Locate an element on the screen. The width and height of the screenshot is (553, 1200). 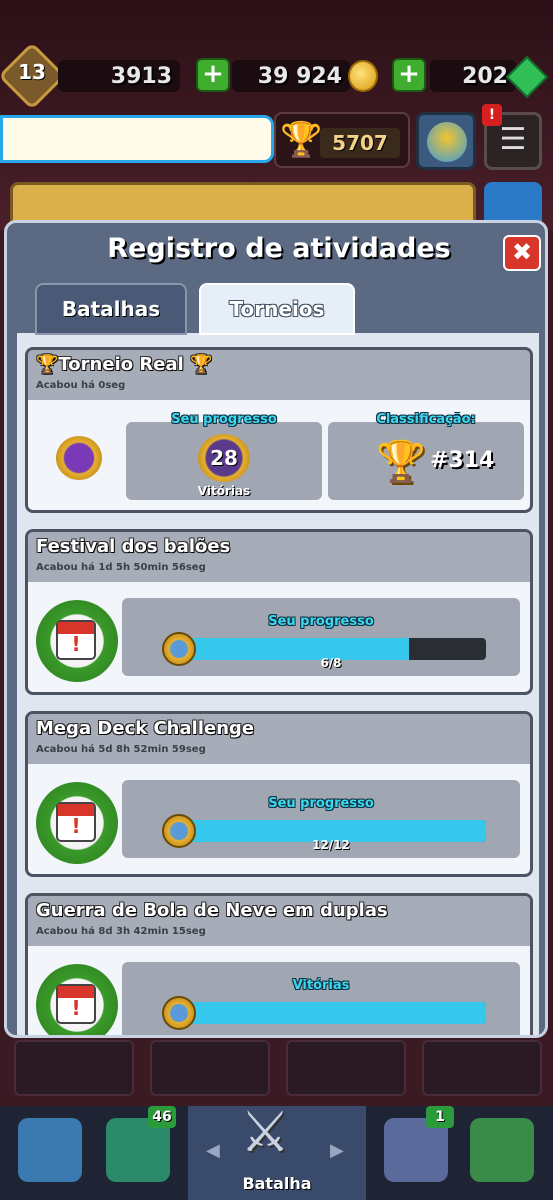
rank-trophy-icon: 🏆 is located at coordinates (401, 462).